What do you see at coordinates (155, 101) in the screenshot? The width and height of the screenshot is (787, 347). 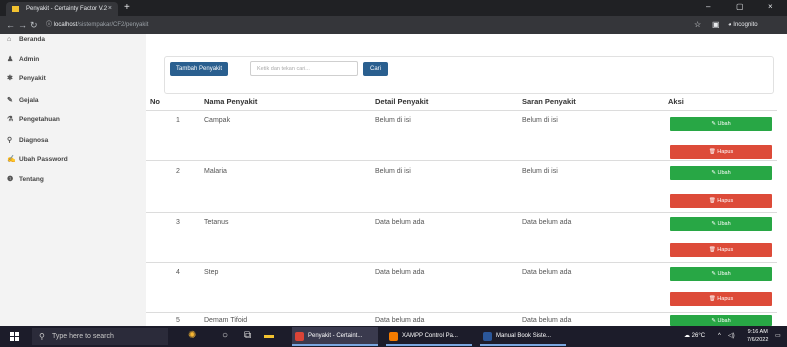 I see `column-header-no: No` at bounding box center [155, 101].